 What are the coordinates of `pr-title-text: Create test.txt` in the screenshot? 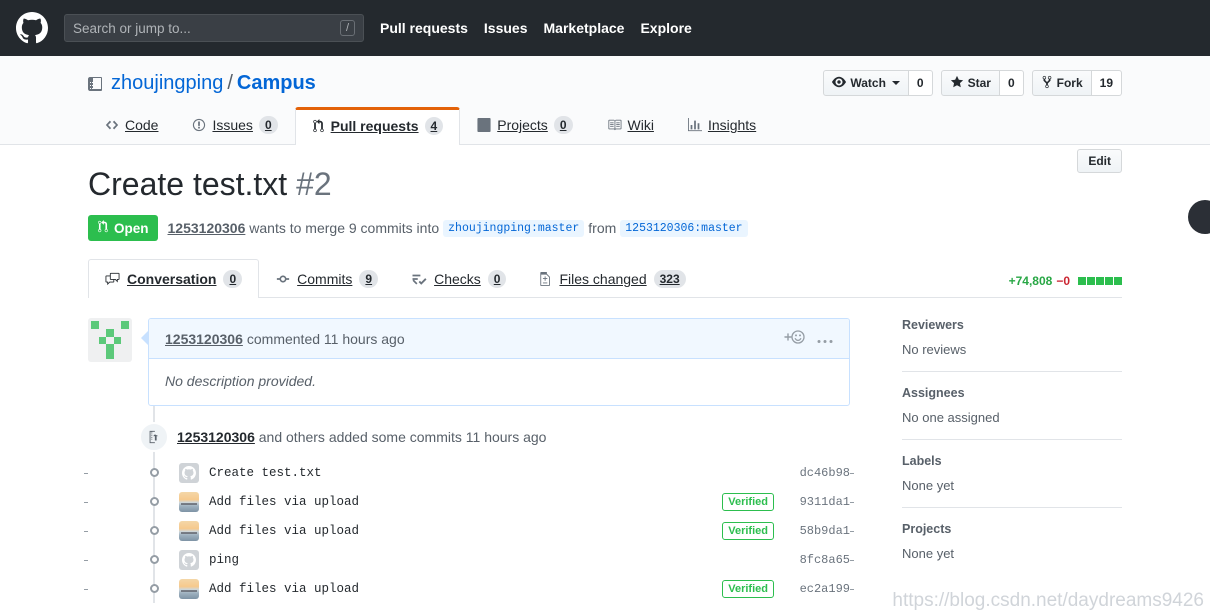 It's located at (188, 184).